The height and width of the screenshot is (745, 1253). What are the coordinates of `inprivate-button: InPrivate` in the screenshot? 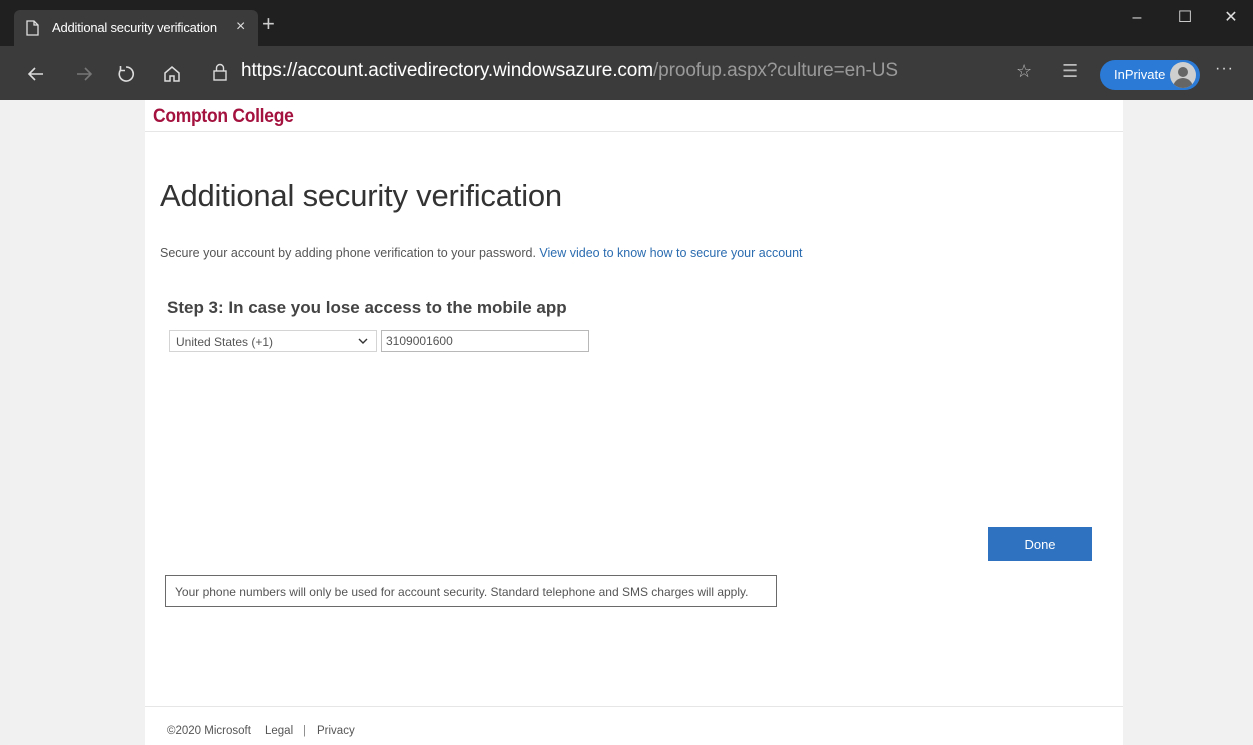 It's located at (1150, 75).